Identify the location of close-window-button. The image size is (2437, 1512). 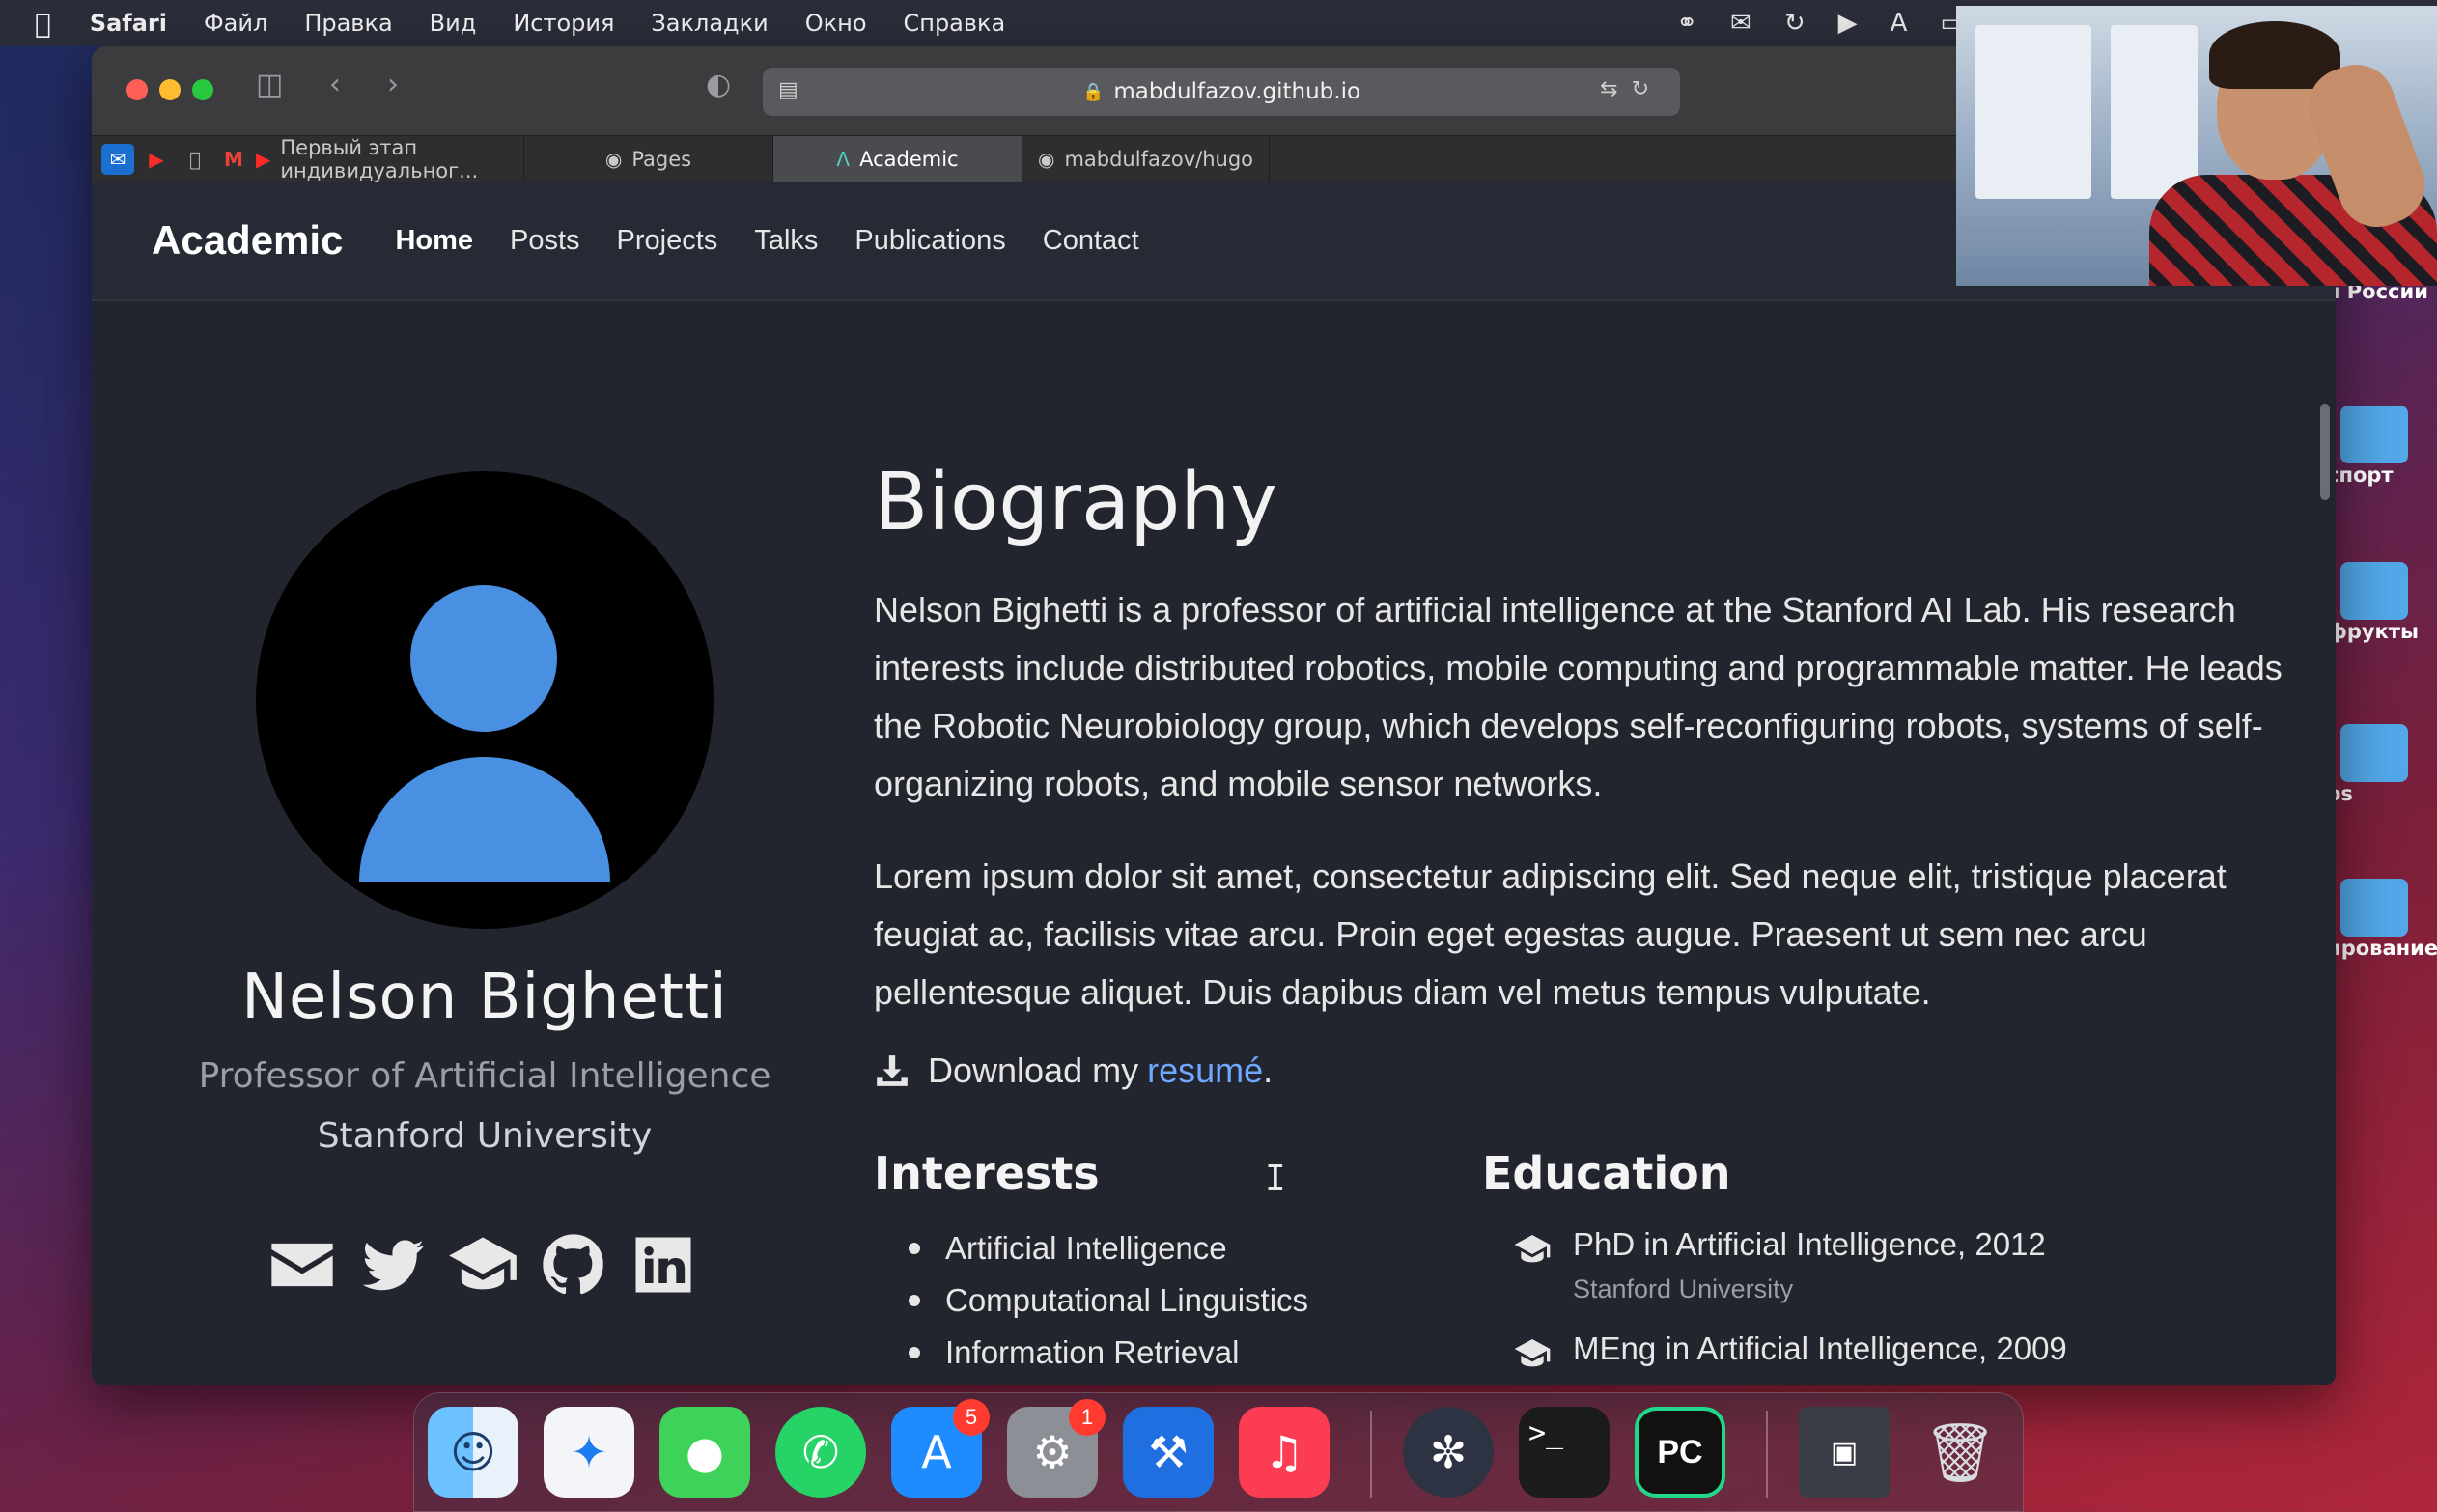
(137, 90).